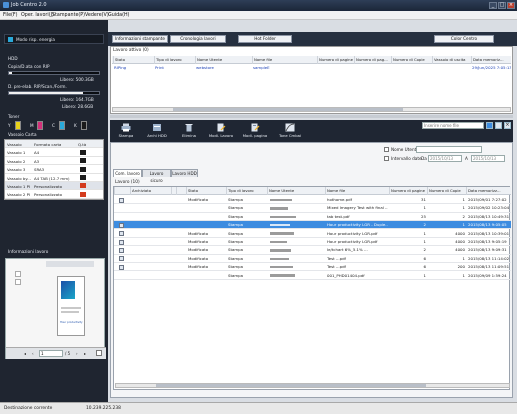 The width and height of the screenshot is (517, 414). What do you see at coordinates (424, 208) in the screenshot?
I see `job-pages: 1` at bounding box center [424, 208].